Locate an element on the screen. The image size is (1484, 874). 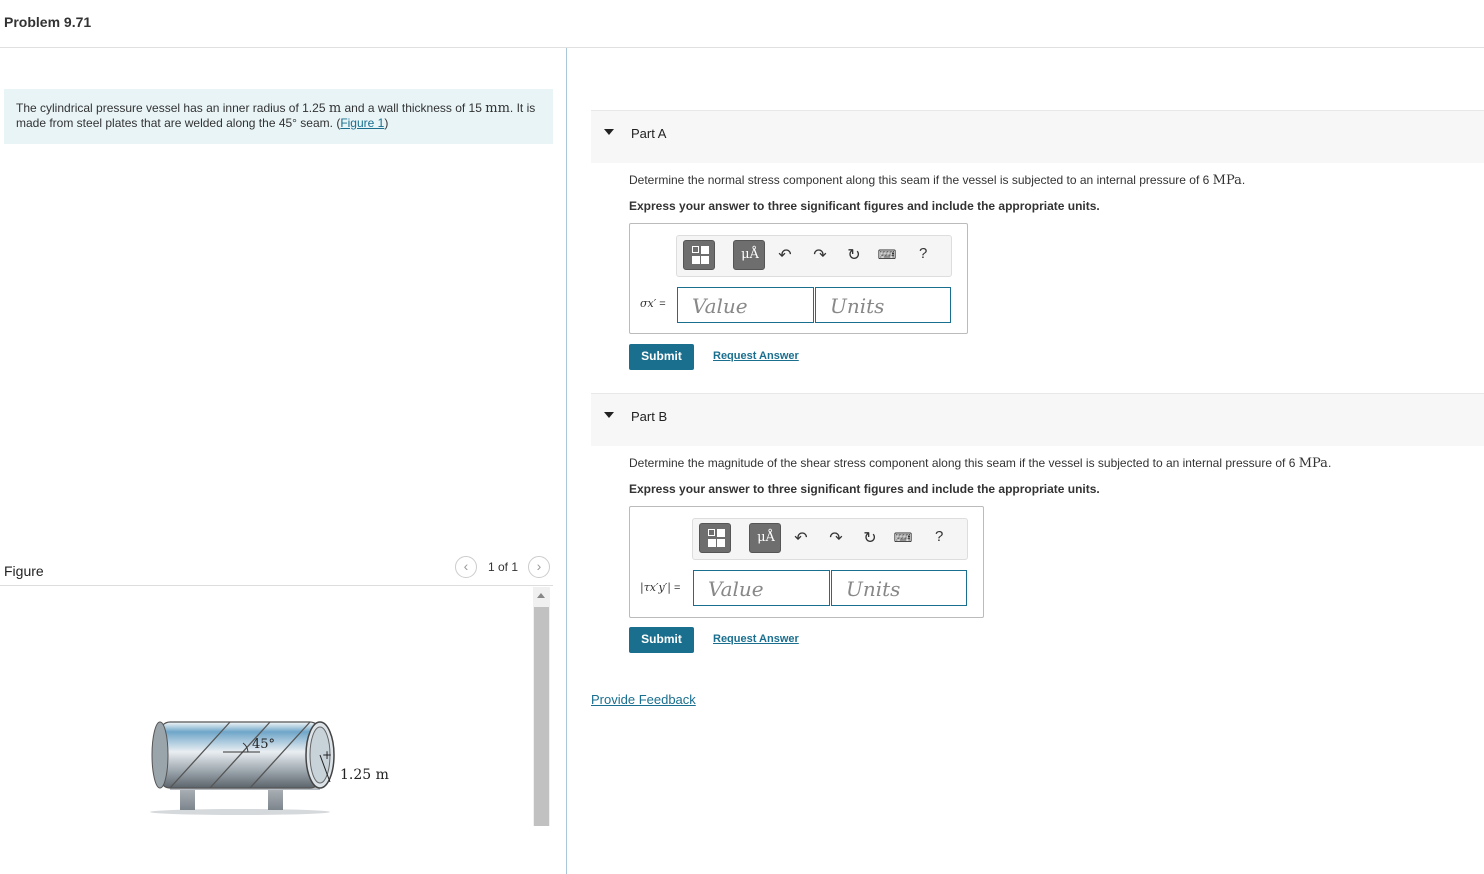
part-a-header: Part A is located at coordinates (1037, 136).